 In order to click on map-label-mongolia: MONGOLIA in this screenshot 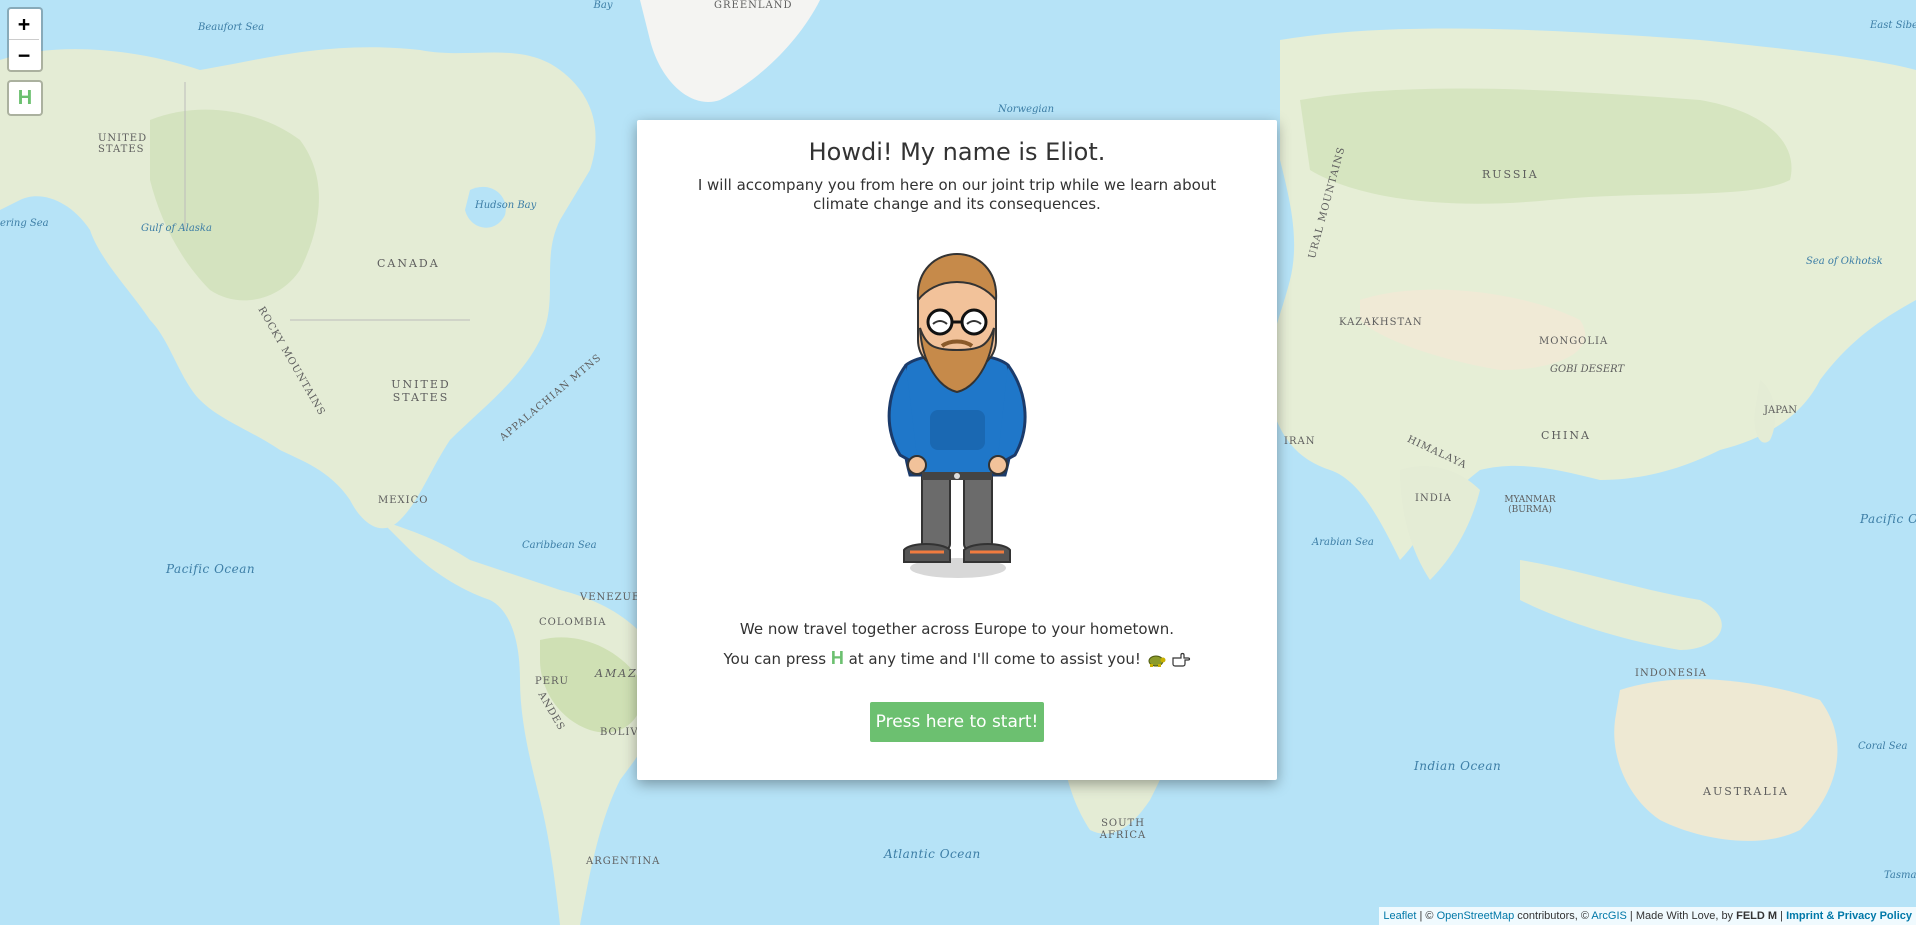, I will do `click(1574, 341)`.